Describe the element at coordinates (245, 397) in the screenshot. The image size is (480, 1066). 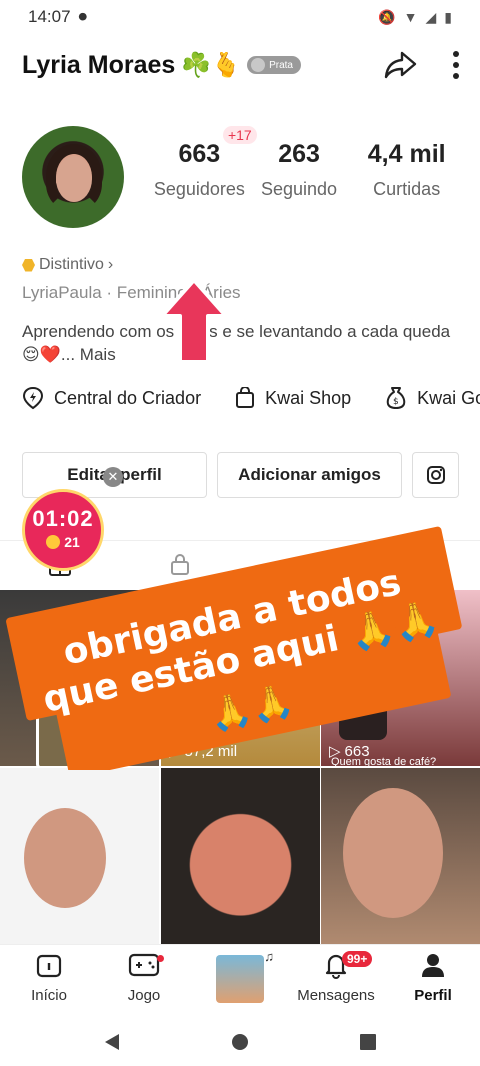
I see `shopping-bag-icon` at that location.